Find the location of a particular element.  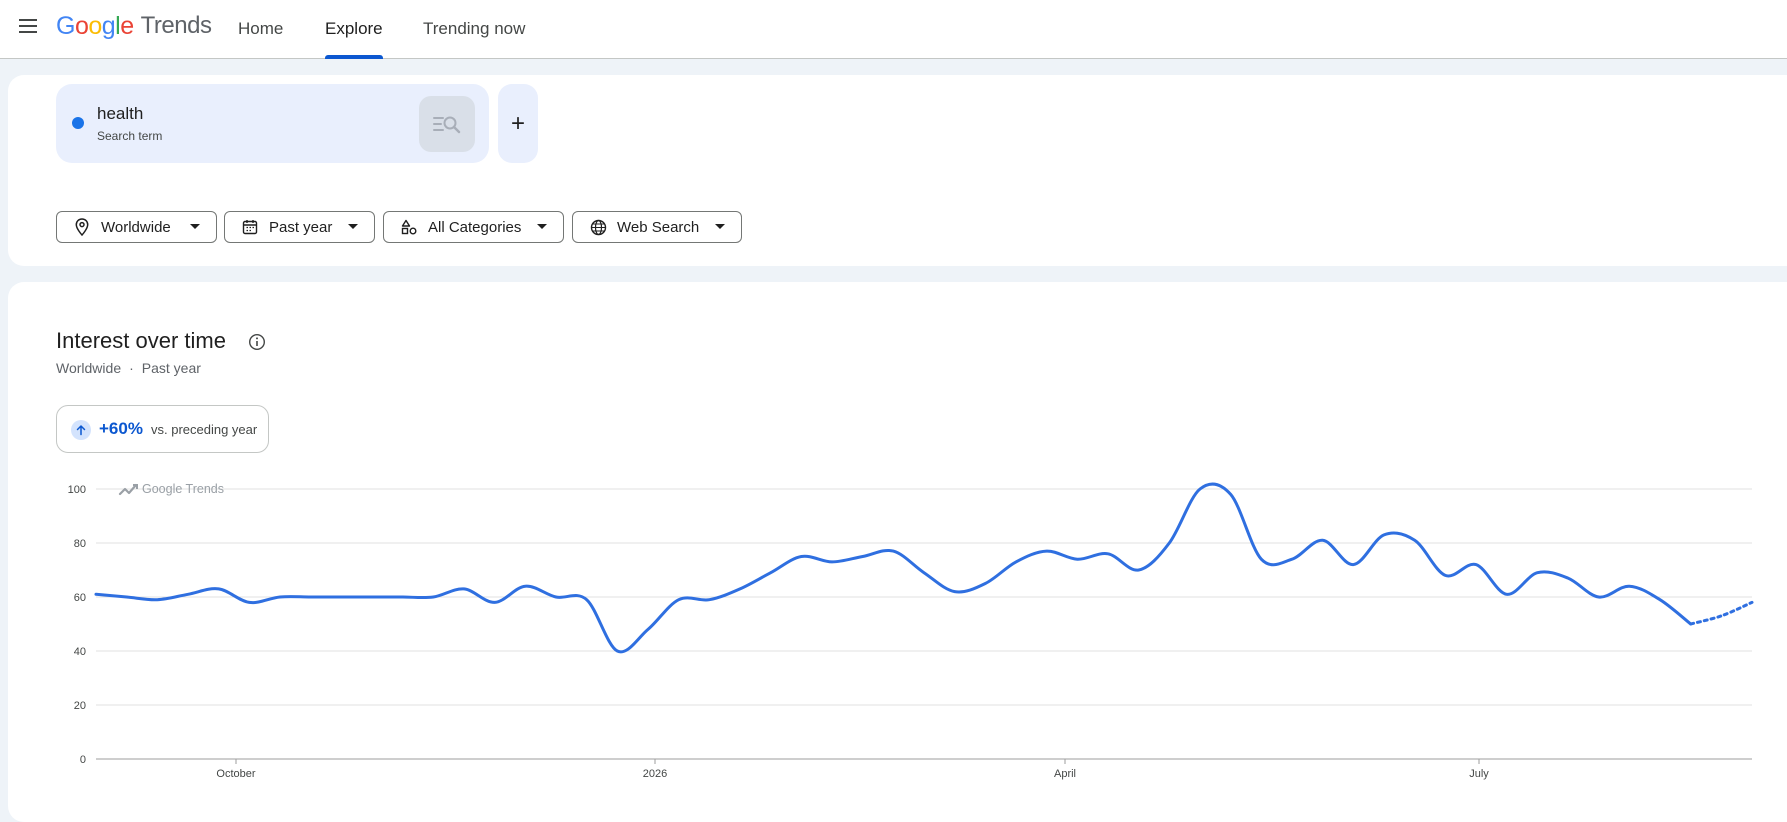

x-tick-label: 2026 is located at coordinates (655, 774).